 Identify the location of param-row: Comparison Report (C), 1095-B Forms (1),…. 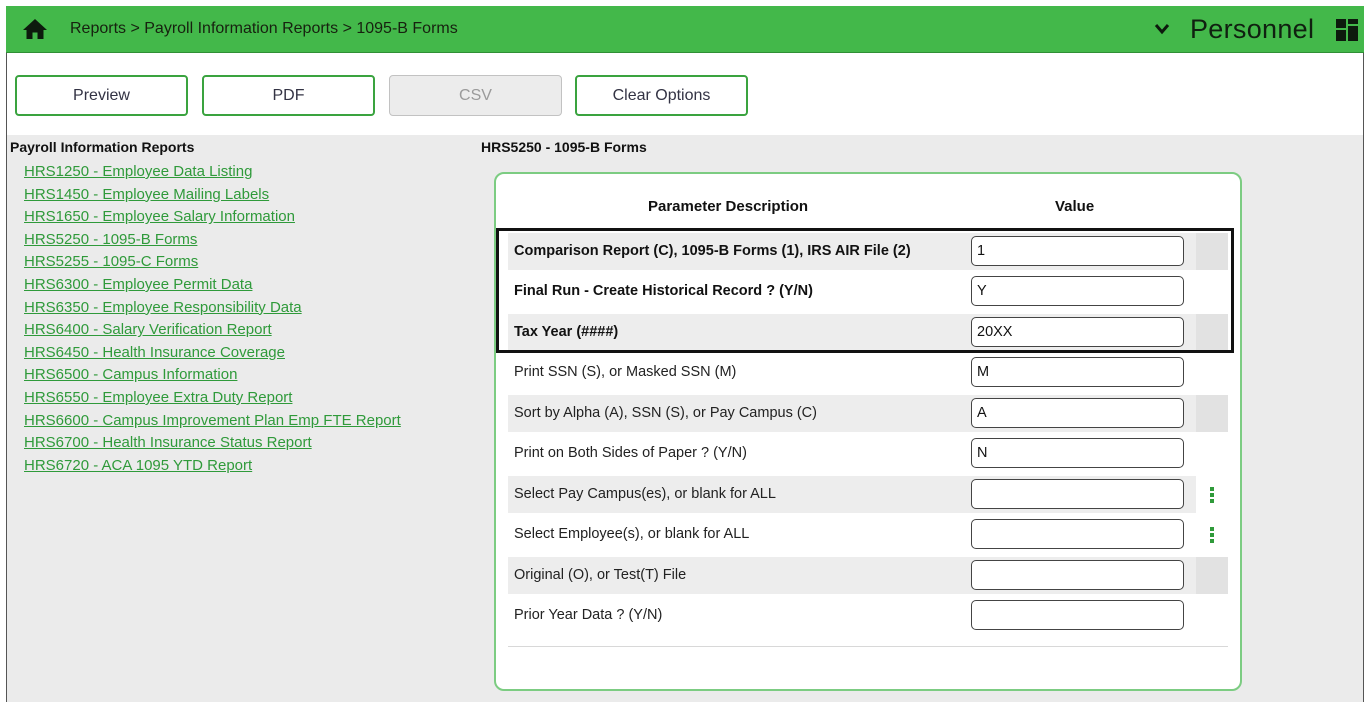
(868, 251).